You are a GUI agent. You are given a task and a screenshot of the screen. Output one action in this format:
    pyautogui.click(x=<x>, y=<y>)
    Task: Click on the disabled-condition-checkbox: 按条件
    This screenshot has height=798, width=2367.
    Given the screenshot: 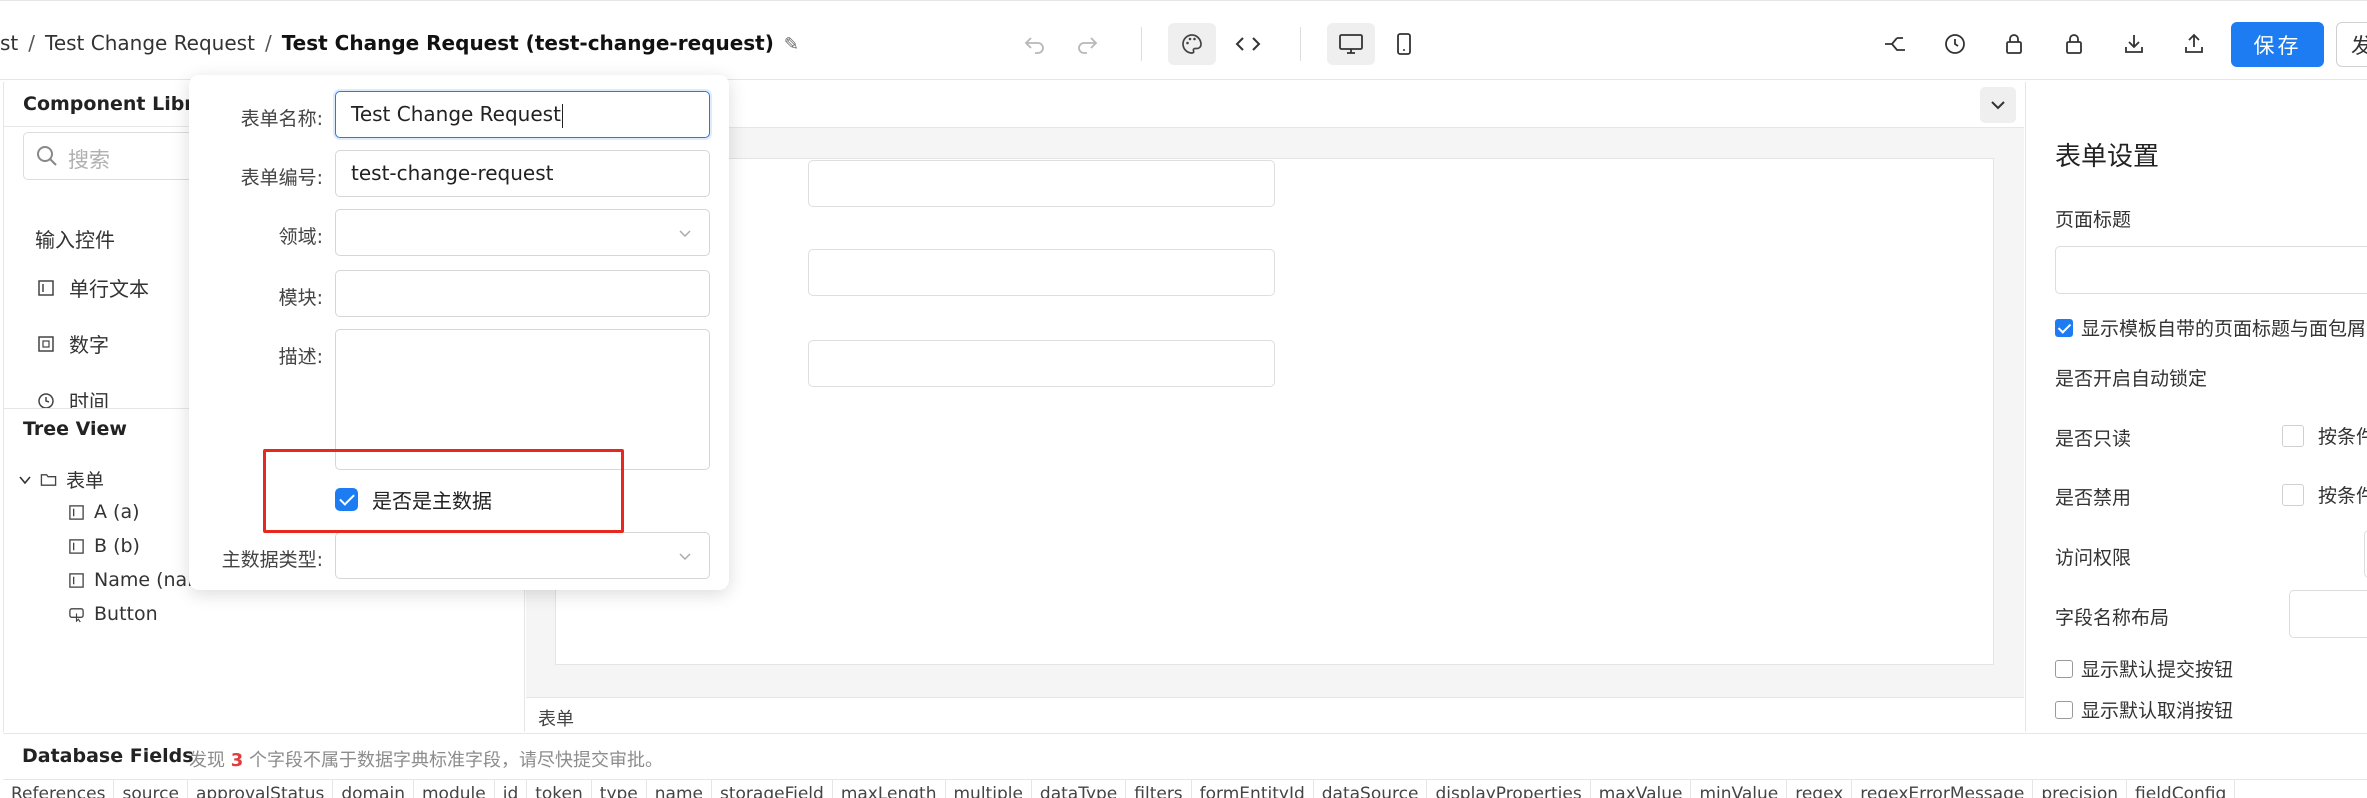 What is the action you would take?
    pyautogui.click(x=2324, y=494)
    